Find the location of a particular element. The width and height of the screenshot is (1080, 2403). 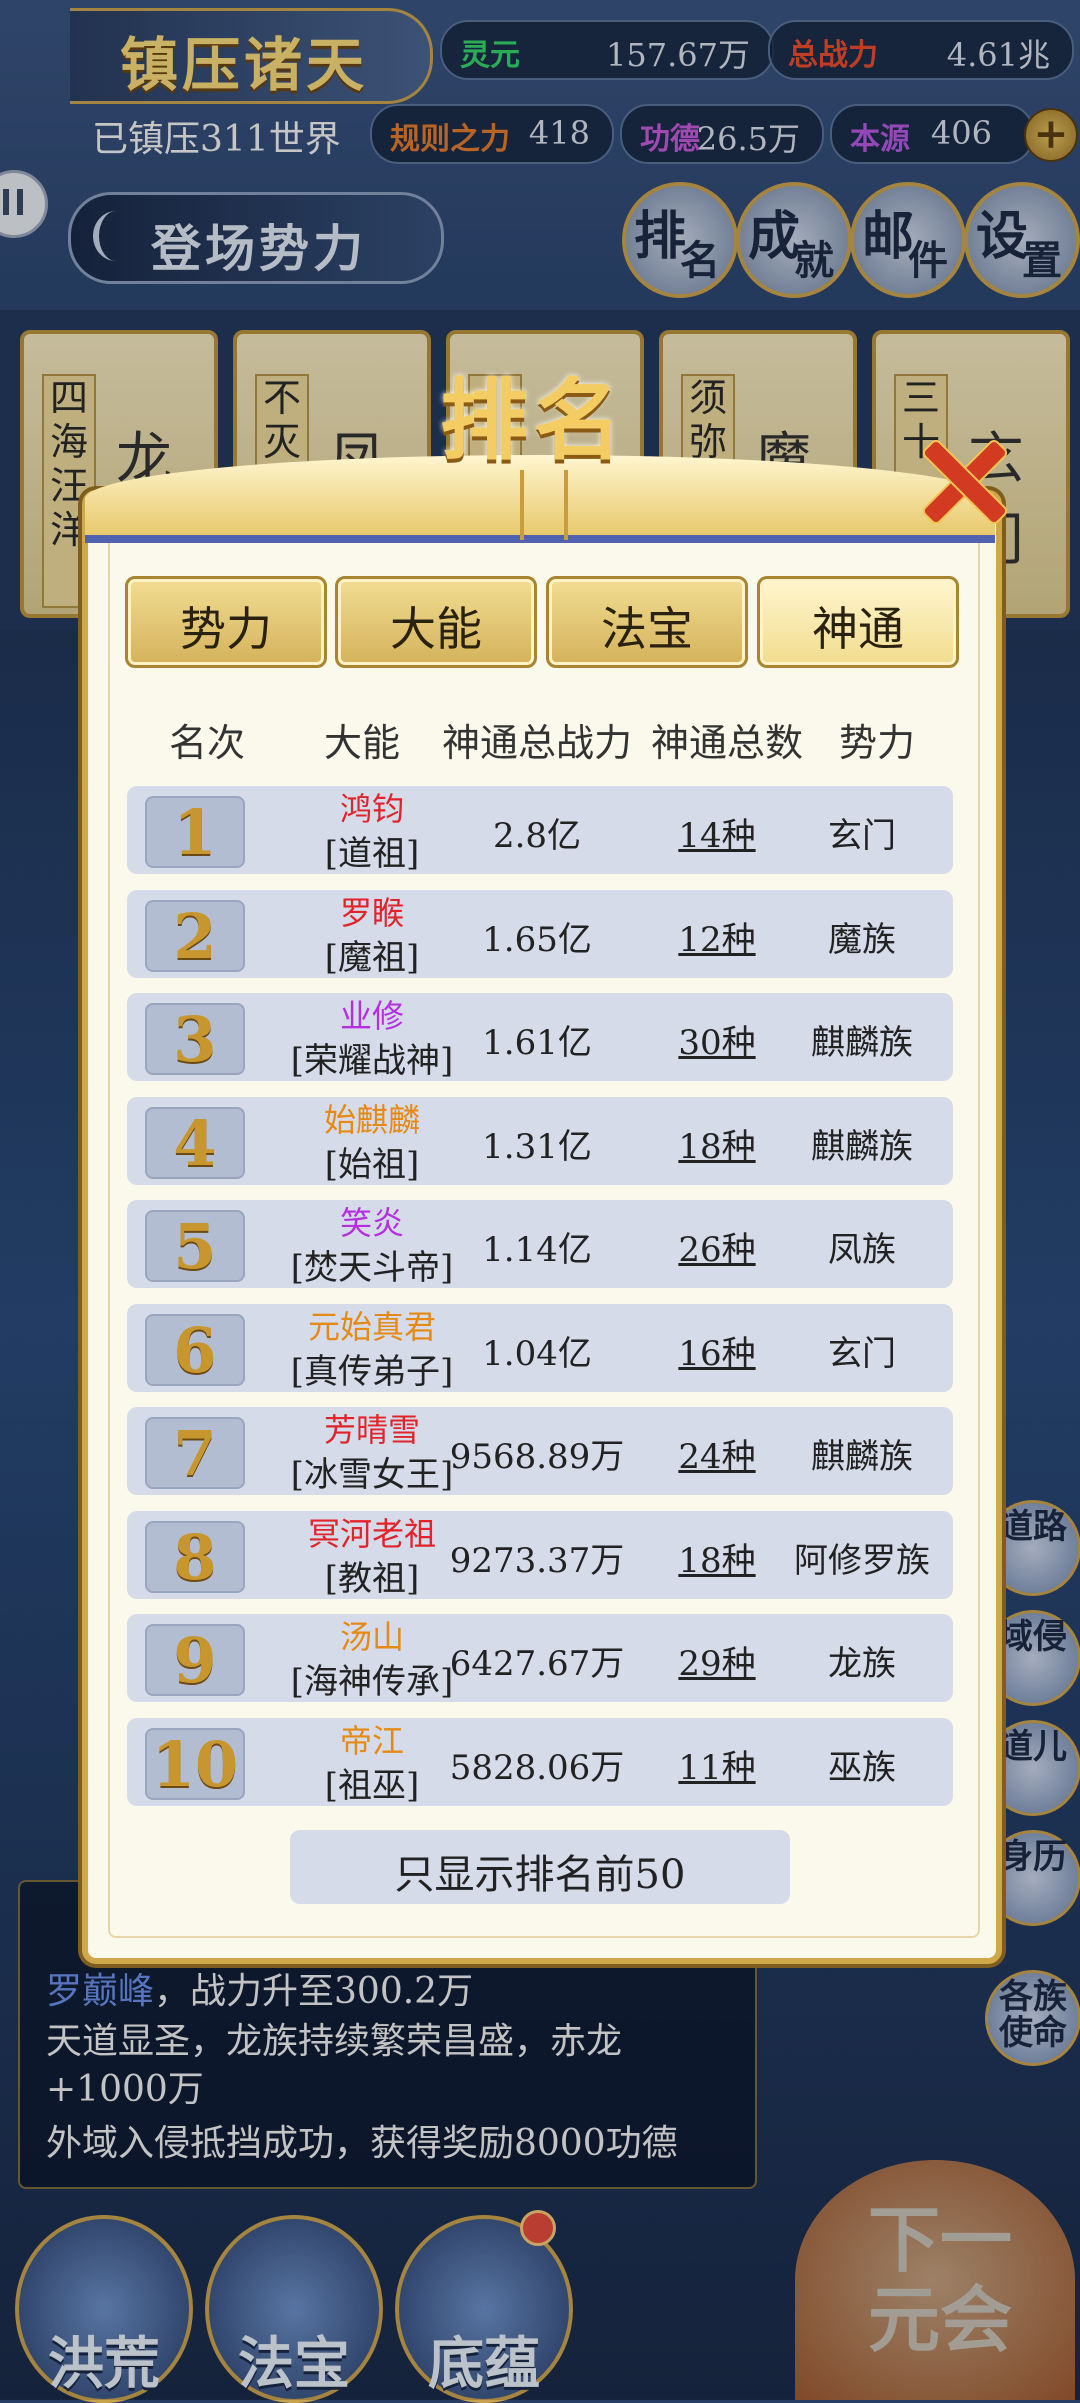

rank-badge: 1 is located at coordinates (195, 832).